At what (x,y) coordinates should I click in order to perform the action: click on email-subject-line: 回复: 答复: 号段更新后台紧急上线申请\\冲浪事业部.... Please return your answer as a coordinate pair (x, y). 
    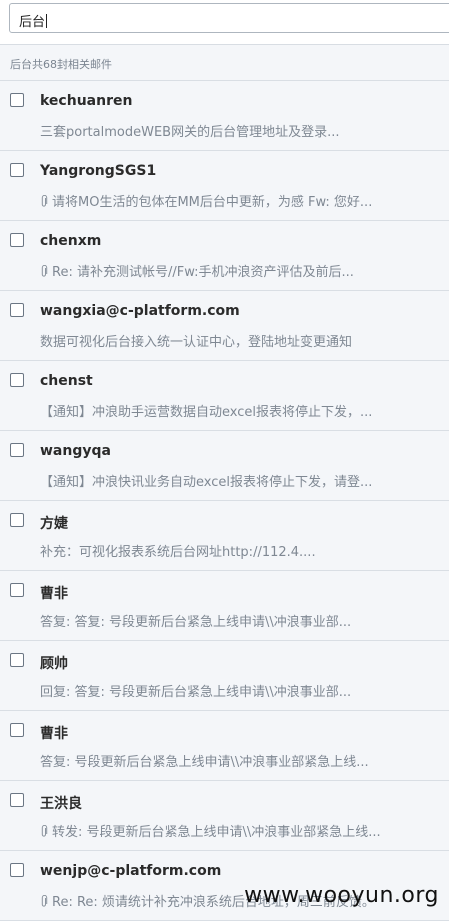
    Looking at the image, I should click on (240, 690).